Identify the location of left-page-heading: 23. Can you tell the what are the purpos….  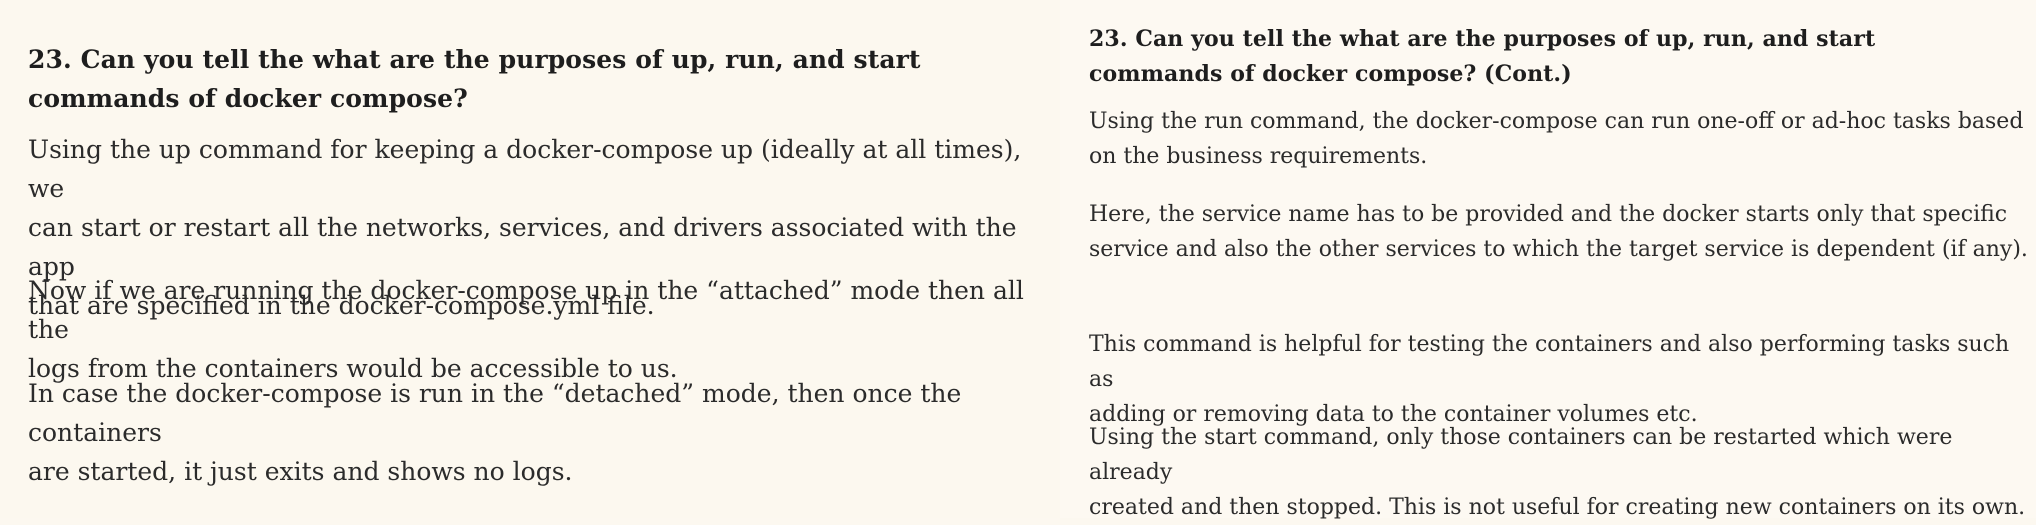
(474, 79).